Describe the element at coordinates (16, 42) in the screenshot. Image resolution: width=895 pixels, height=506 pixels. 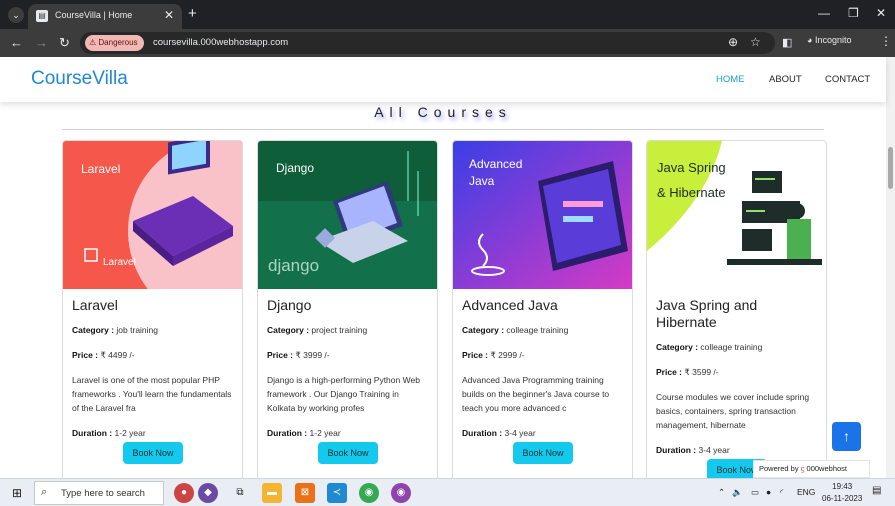
I see `back-arrow-icon: ←` at that location.